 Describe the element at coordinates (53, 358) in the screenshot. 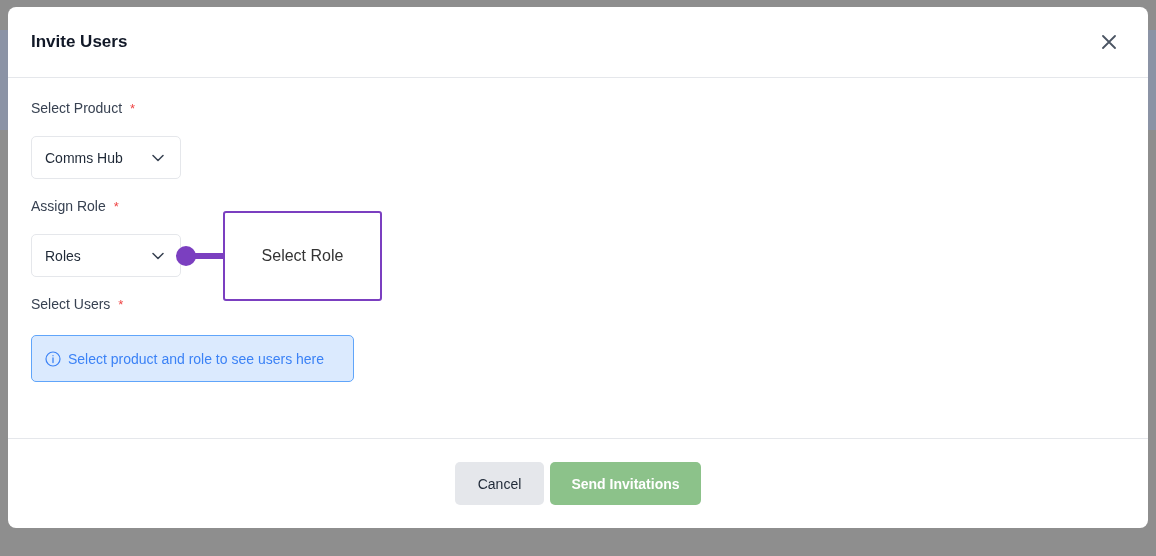

I see `info-icon` at that location.